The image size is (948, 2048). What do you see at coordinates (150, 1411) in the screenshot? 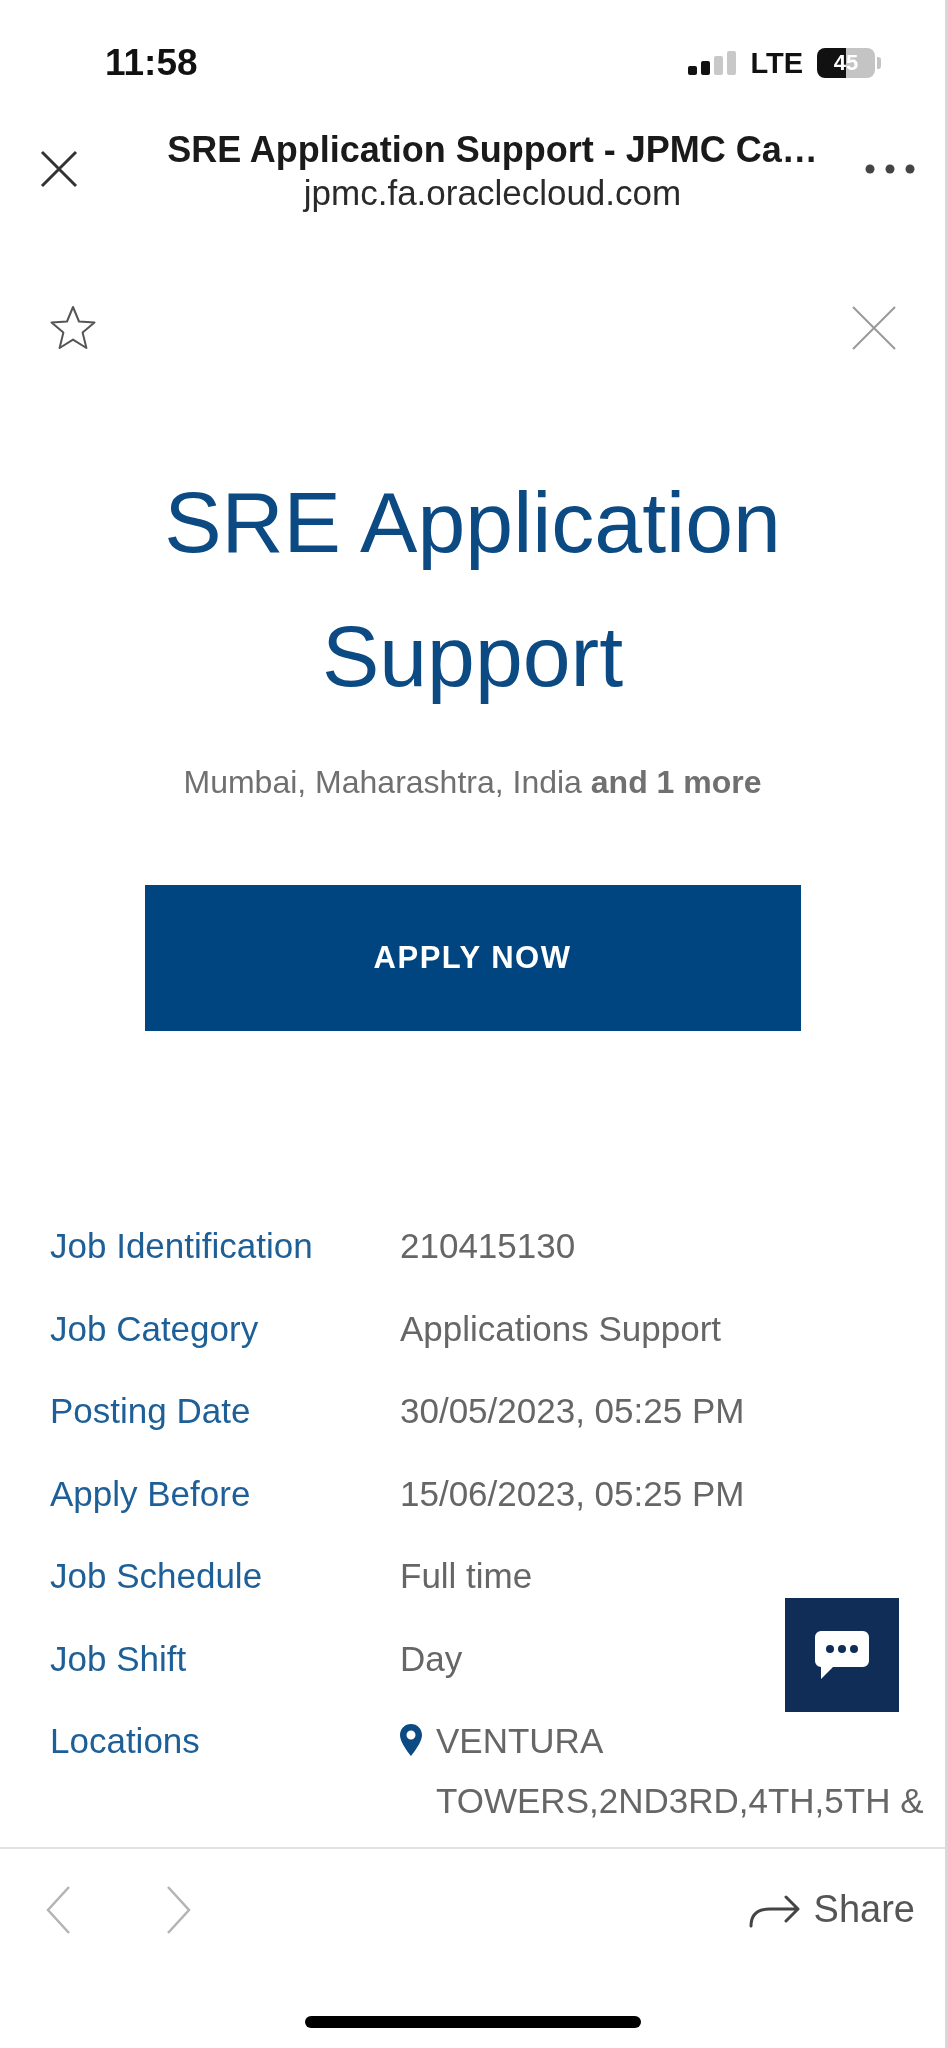
I see `detail-label: Posting Date` at bounding box center [150, 1411].